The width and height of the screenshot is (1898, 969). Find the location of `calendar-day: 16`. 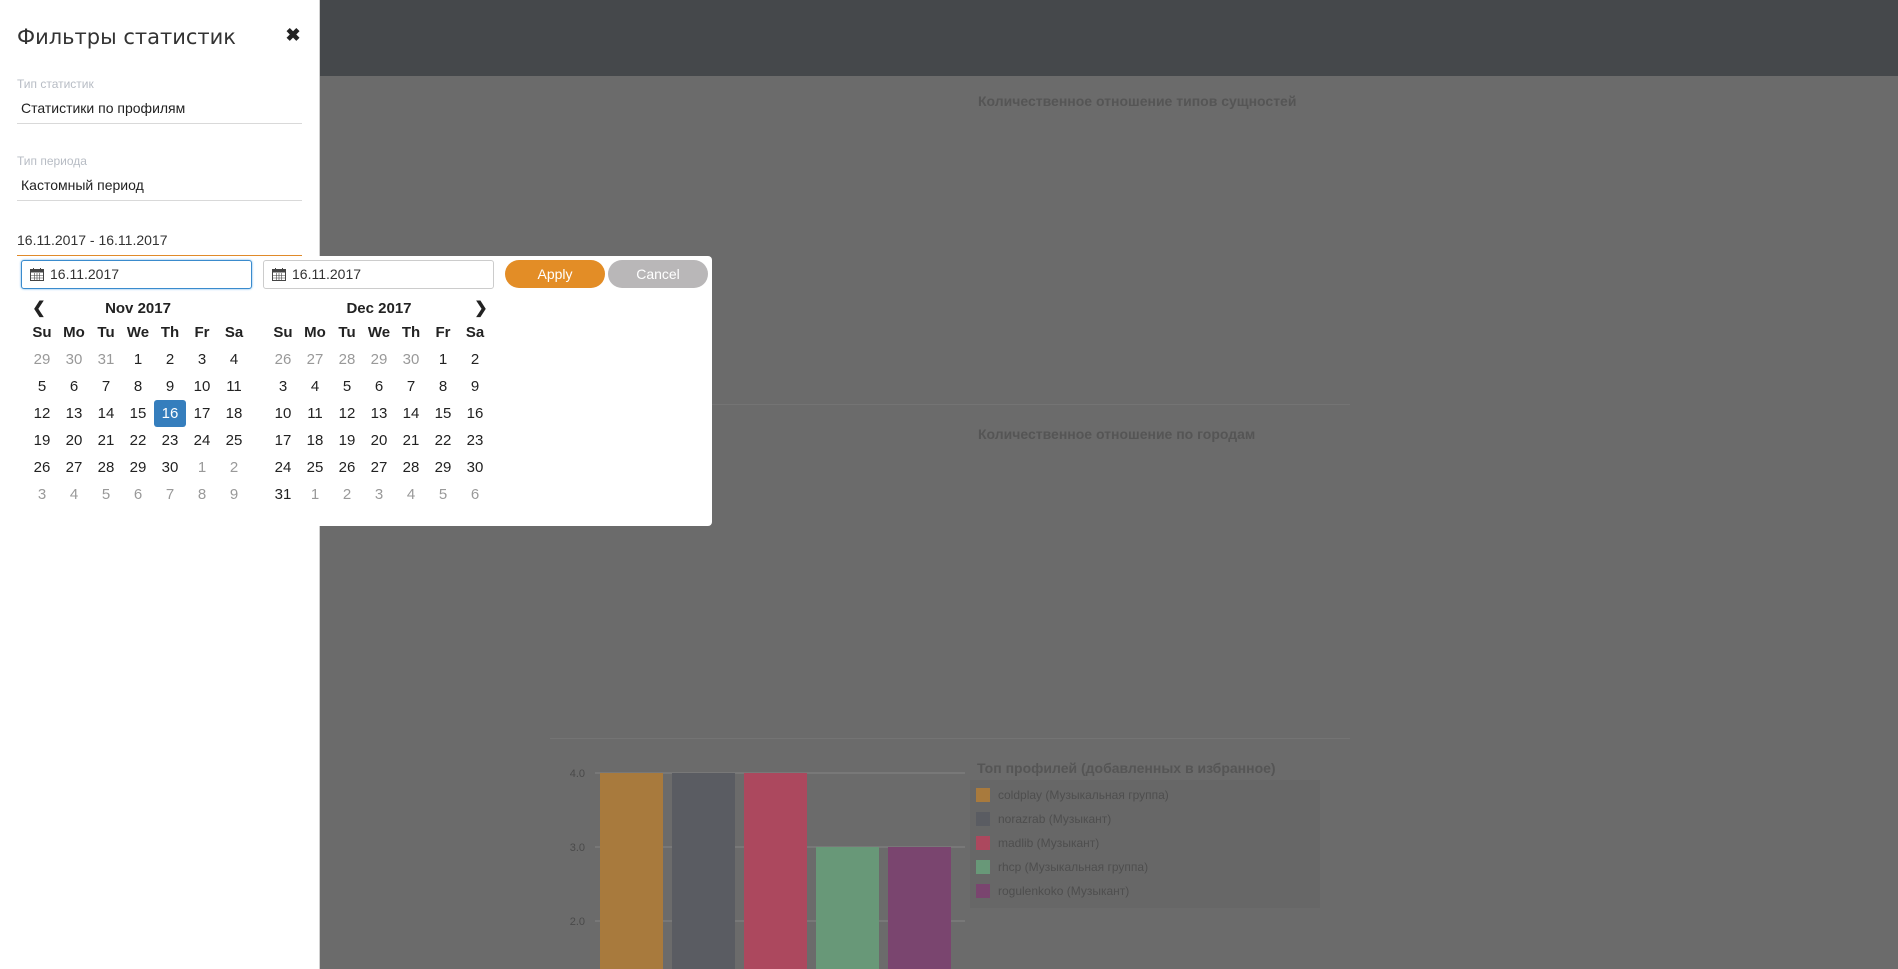

calendar-day: 16 is located at coordinates (475, 413).